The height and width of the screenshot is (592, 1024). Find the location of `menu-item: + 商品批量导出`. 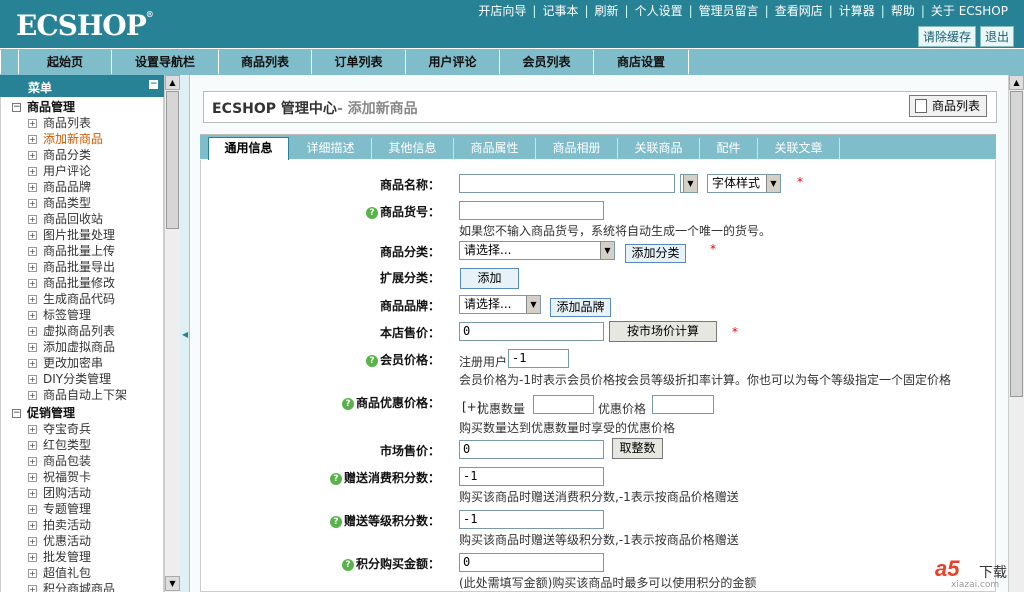

menu-item: + 商品批量导出 is located at coordinates (82, 267).